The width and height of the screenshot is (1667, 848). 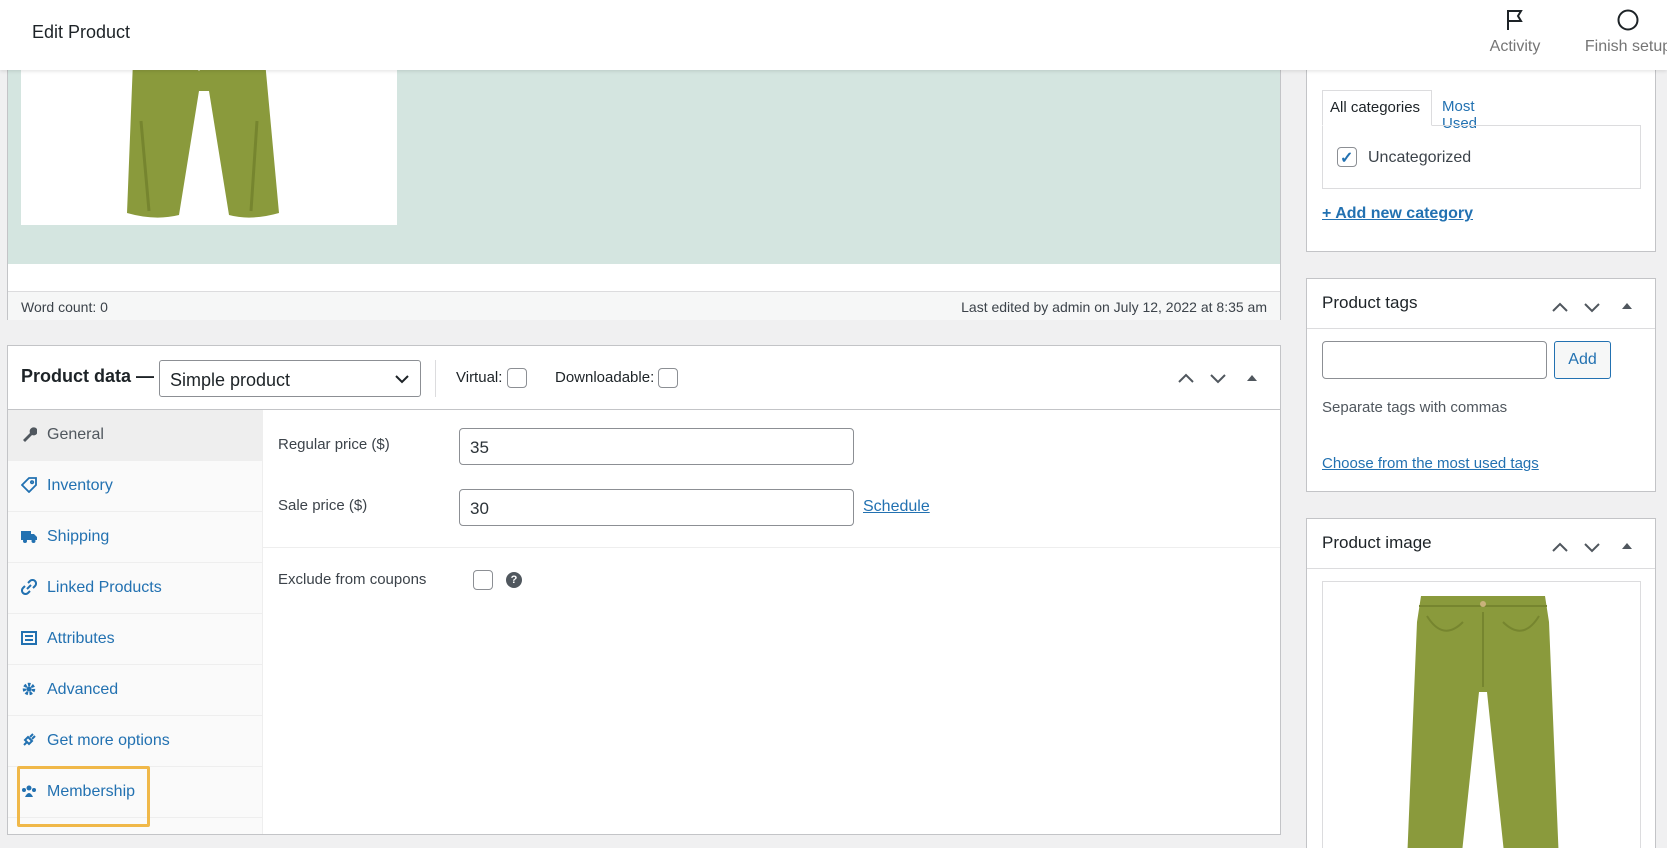 What do you see at coordinates (323, 505) in the screenshot?
I see `sale-price-label: Sale price ($)` at bounding box center [323, 505].